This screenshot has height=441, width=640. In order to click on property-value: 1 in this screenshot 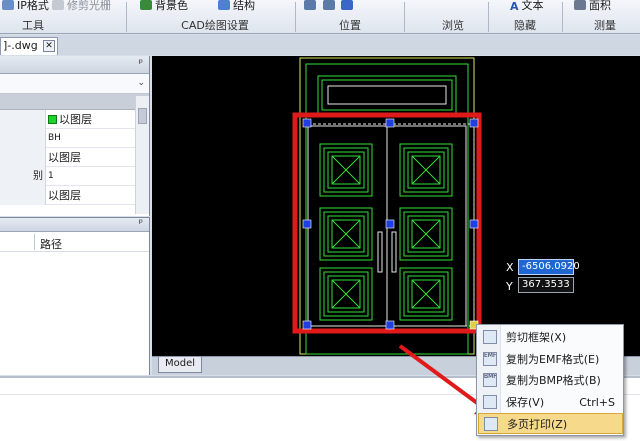, I will do `click(51, 176)`.